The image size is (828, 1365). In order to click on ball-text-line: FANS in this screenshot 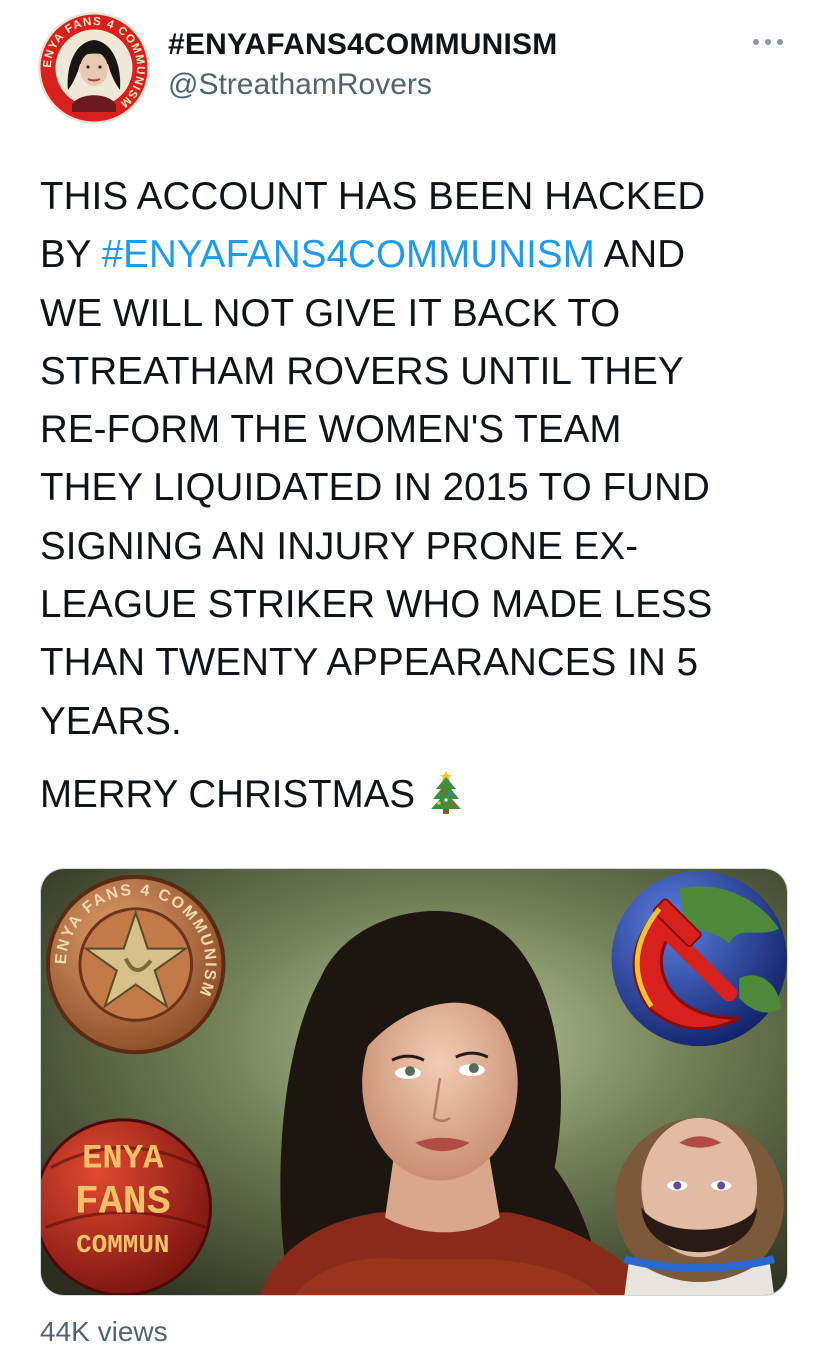, I will do `click(123, 1201)`.